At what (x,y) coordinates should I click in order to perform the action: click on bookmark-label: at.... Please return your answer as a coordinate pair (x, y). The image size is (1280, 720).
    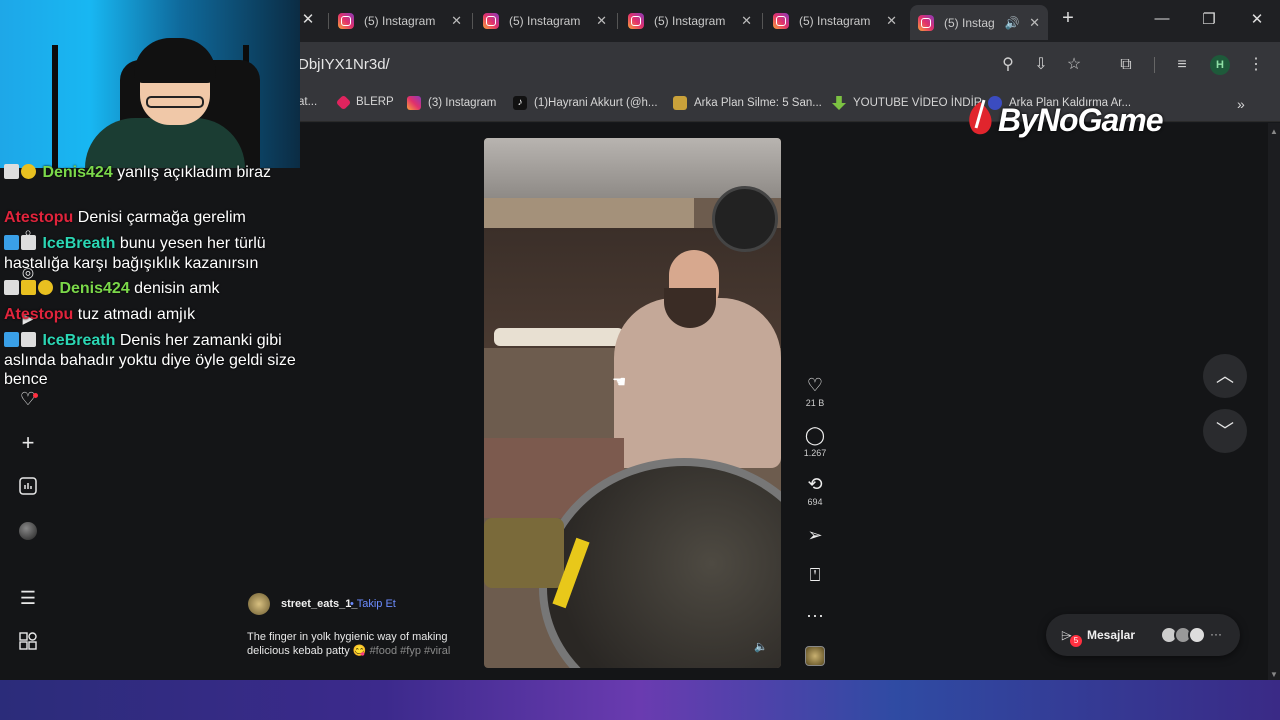
    Looking at the image, I should click on (308, 102).